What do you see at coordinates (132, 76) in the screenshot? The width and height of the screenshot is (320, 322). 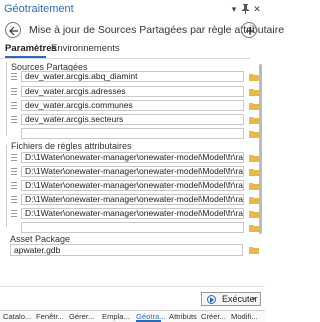 I see `shared-source-field: dev_water.arcgis.abq_diamint` at bounding box center [132, 76].